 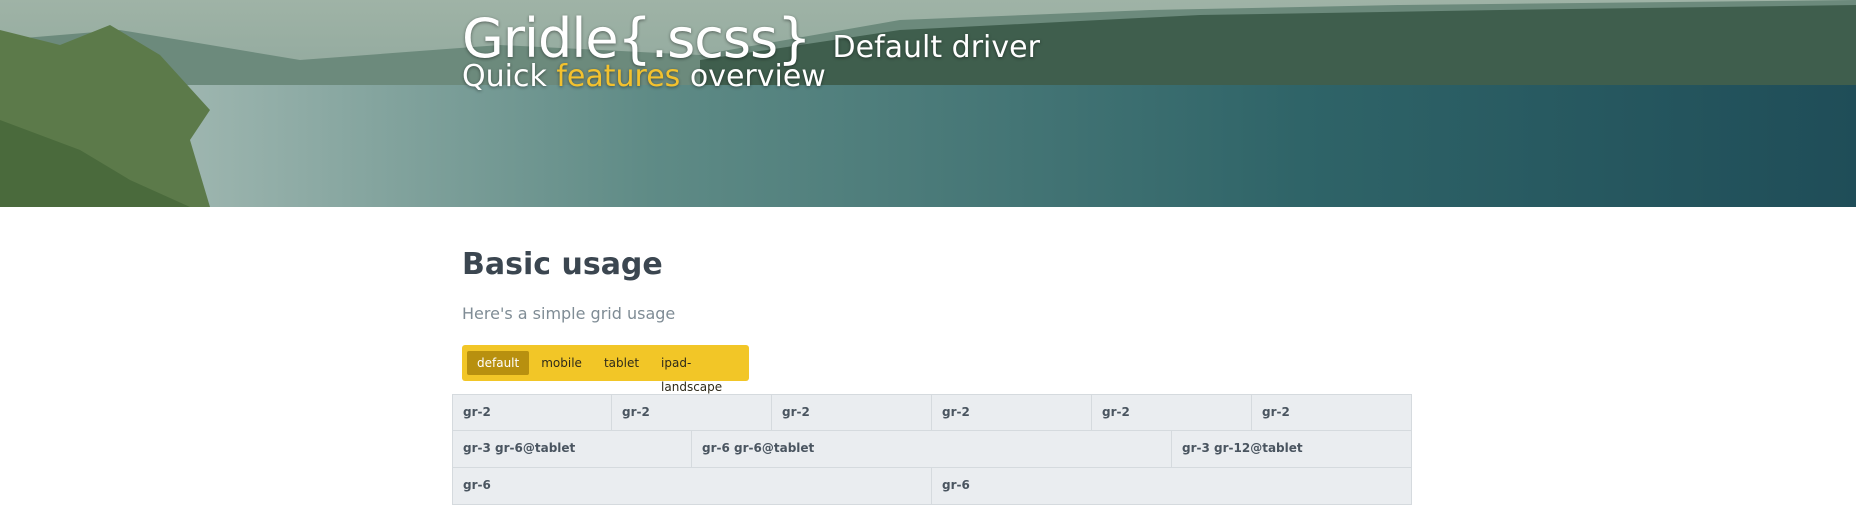 What do you see at coordinates (618, 76) in the screenshot?
I see `subtitle-highlight: features` at bounding box center [618, 76].